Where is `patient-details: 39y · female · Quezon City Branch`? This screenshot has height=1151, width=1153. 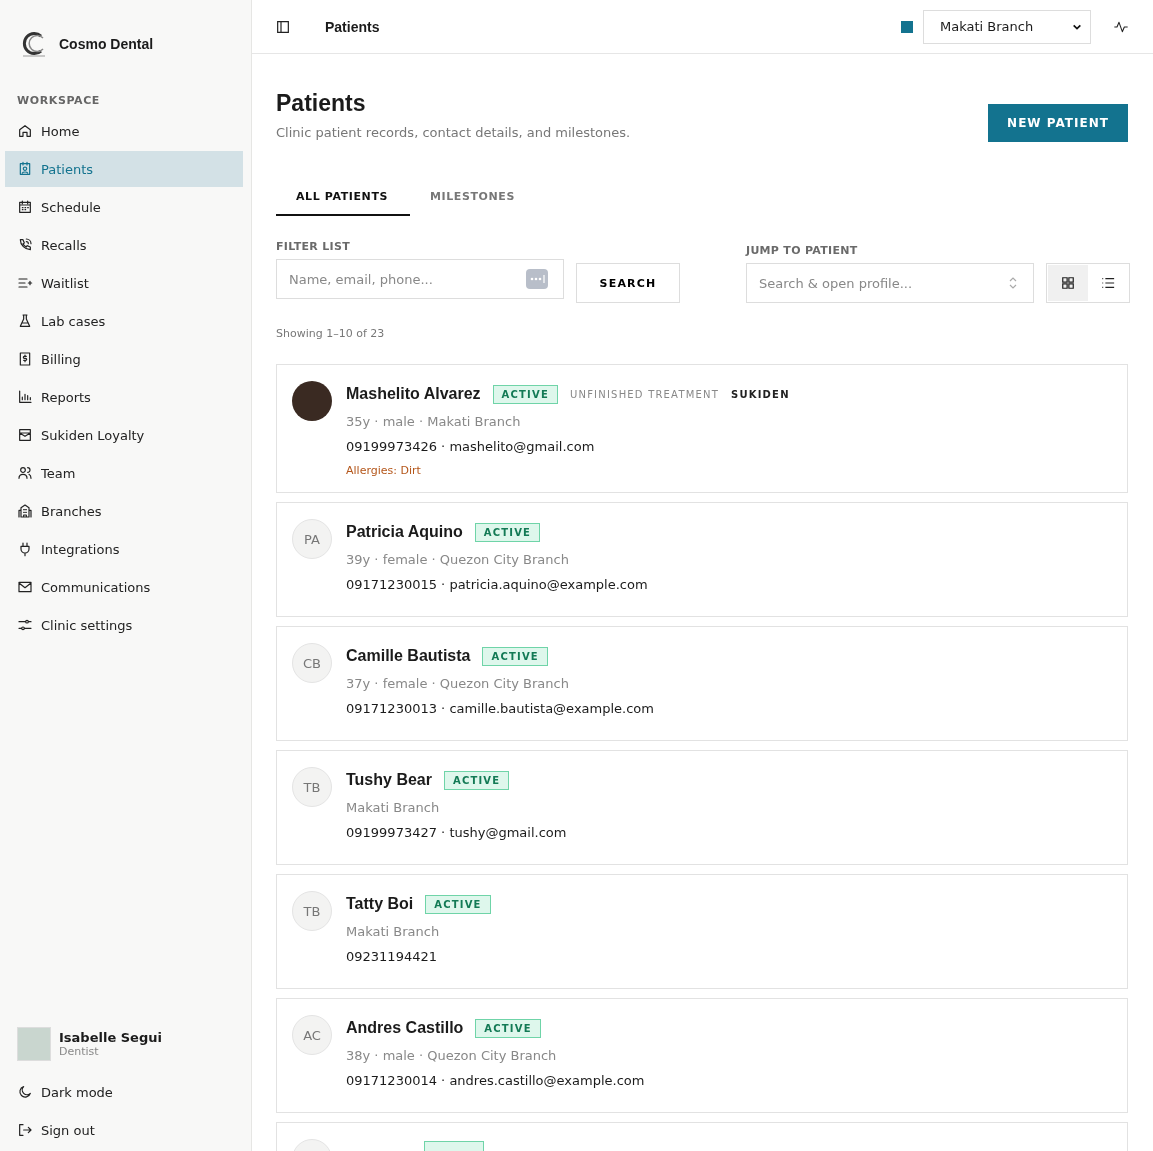 patient-details: 39y · female · Quezon City Branch is located at coordinates (458, 559).